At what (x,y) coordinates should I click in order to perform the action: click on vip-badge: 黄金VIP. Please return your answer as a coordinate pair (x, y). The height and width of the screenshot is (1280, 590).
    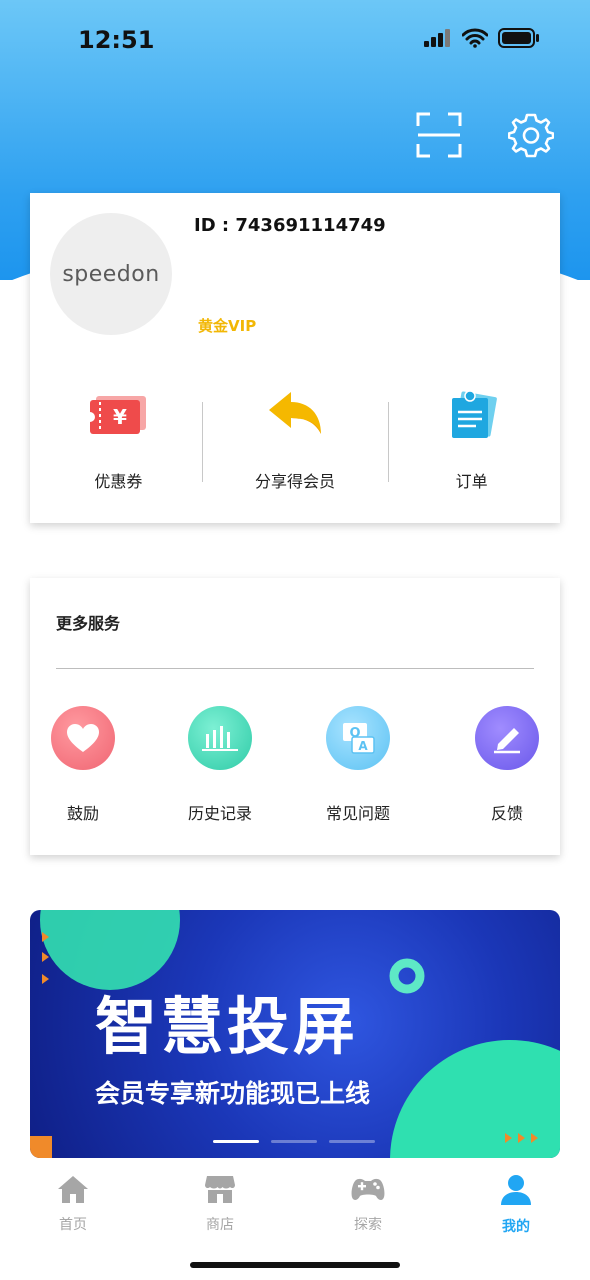
    Looking at the image, I should click on (227, 326).